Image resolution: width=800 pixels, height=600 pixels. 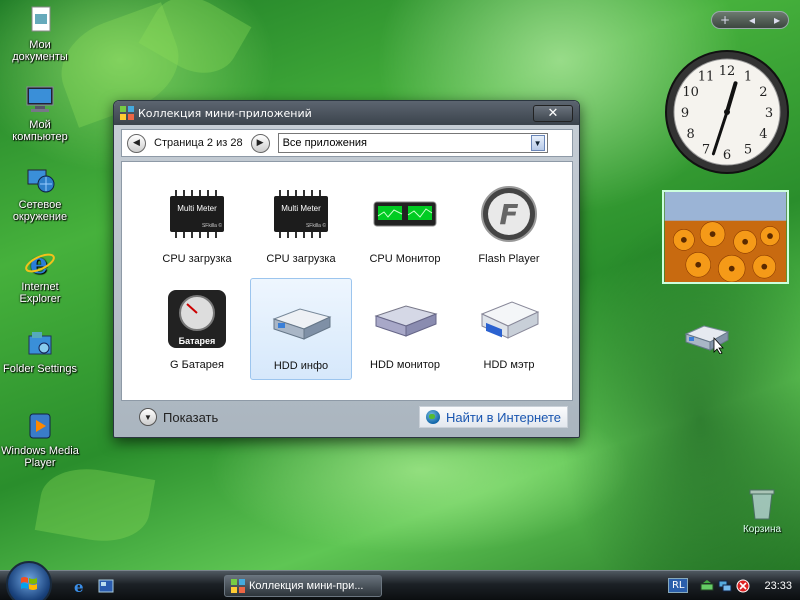 What do you see at coordinates (769, 113) in the screenshot?
I see `clock-numeral: 3` at bounding box center [769, 113].